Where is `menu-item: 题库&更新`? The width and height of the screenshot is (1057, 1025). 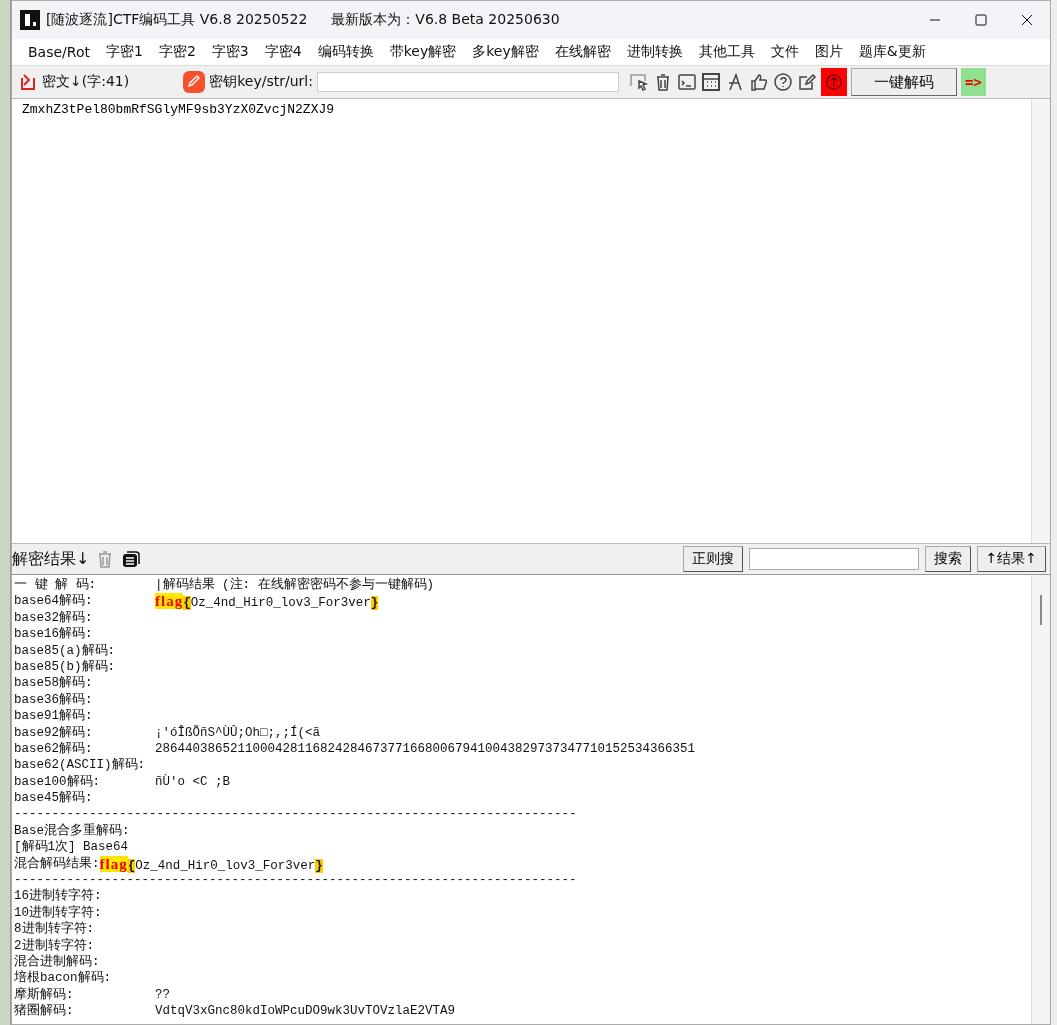 menu-item: 题库&更新 is located at coordinates (892, 52).